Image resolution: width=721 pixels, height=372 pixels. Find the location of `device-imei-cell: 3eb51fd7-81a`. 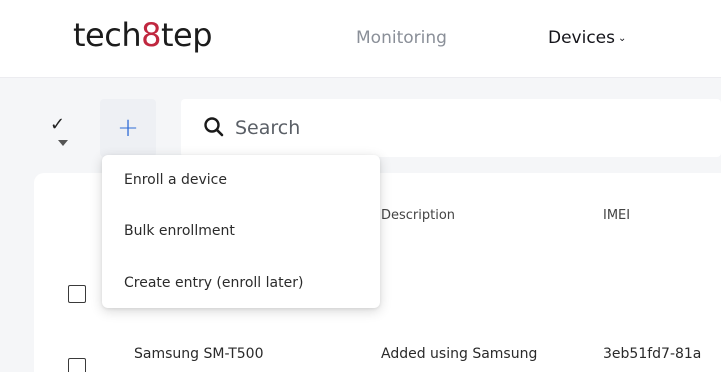

device-imei-cell: 3eb51fd7-81a is located at coordinates (652, 354).